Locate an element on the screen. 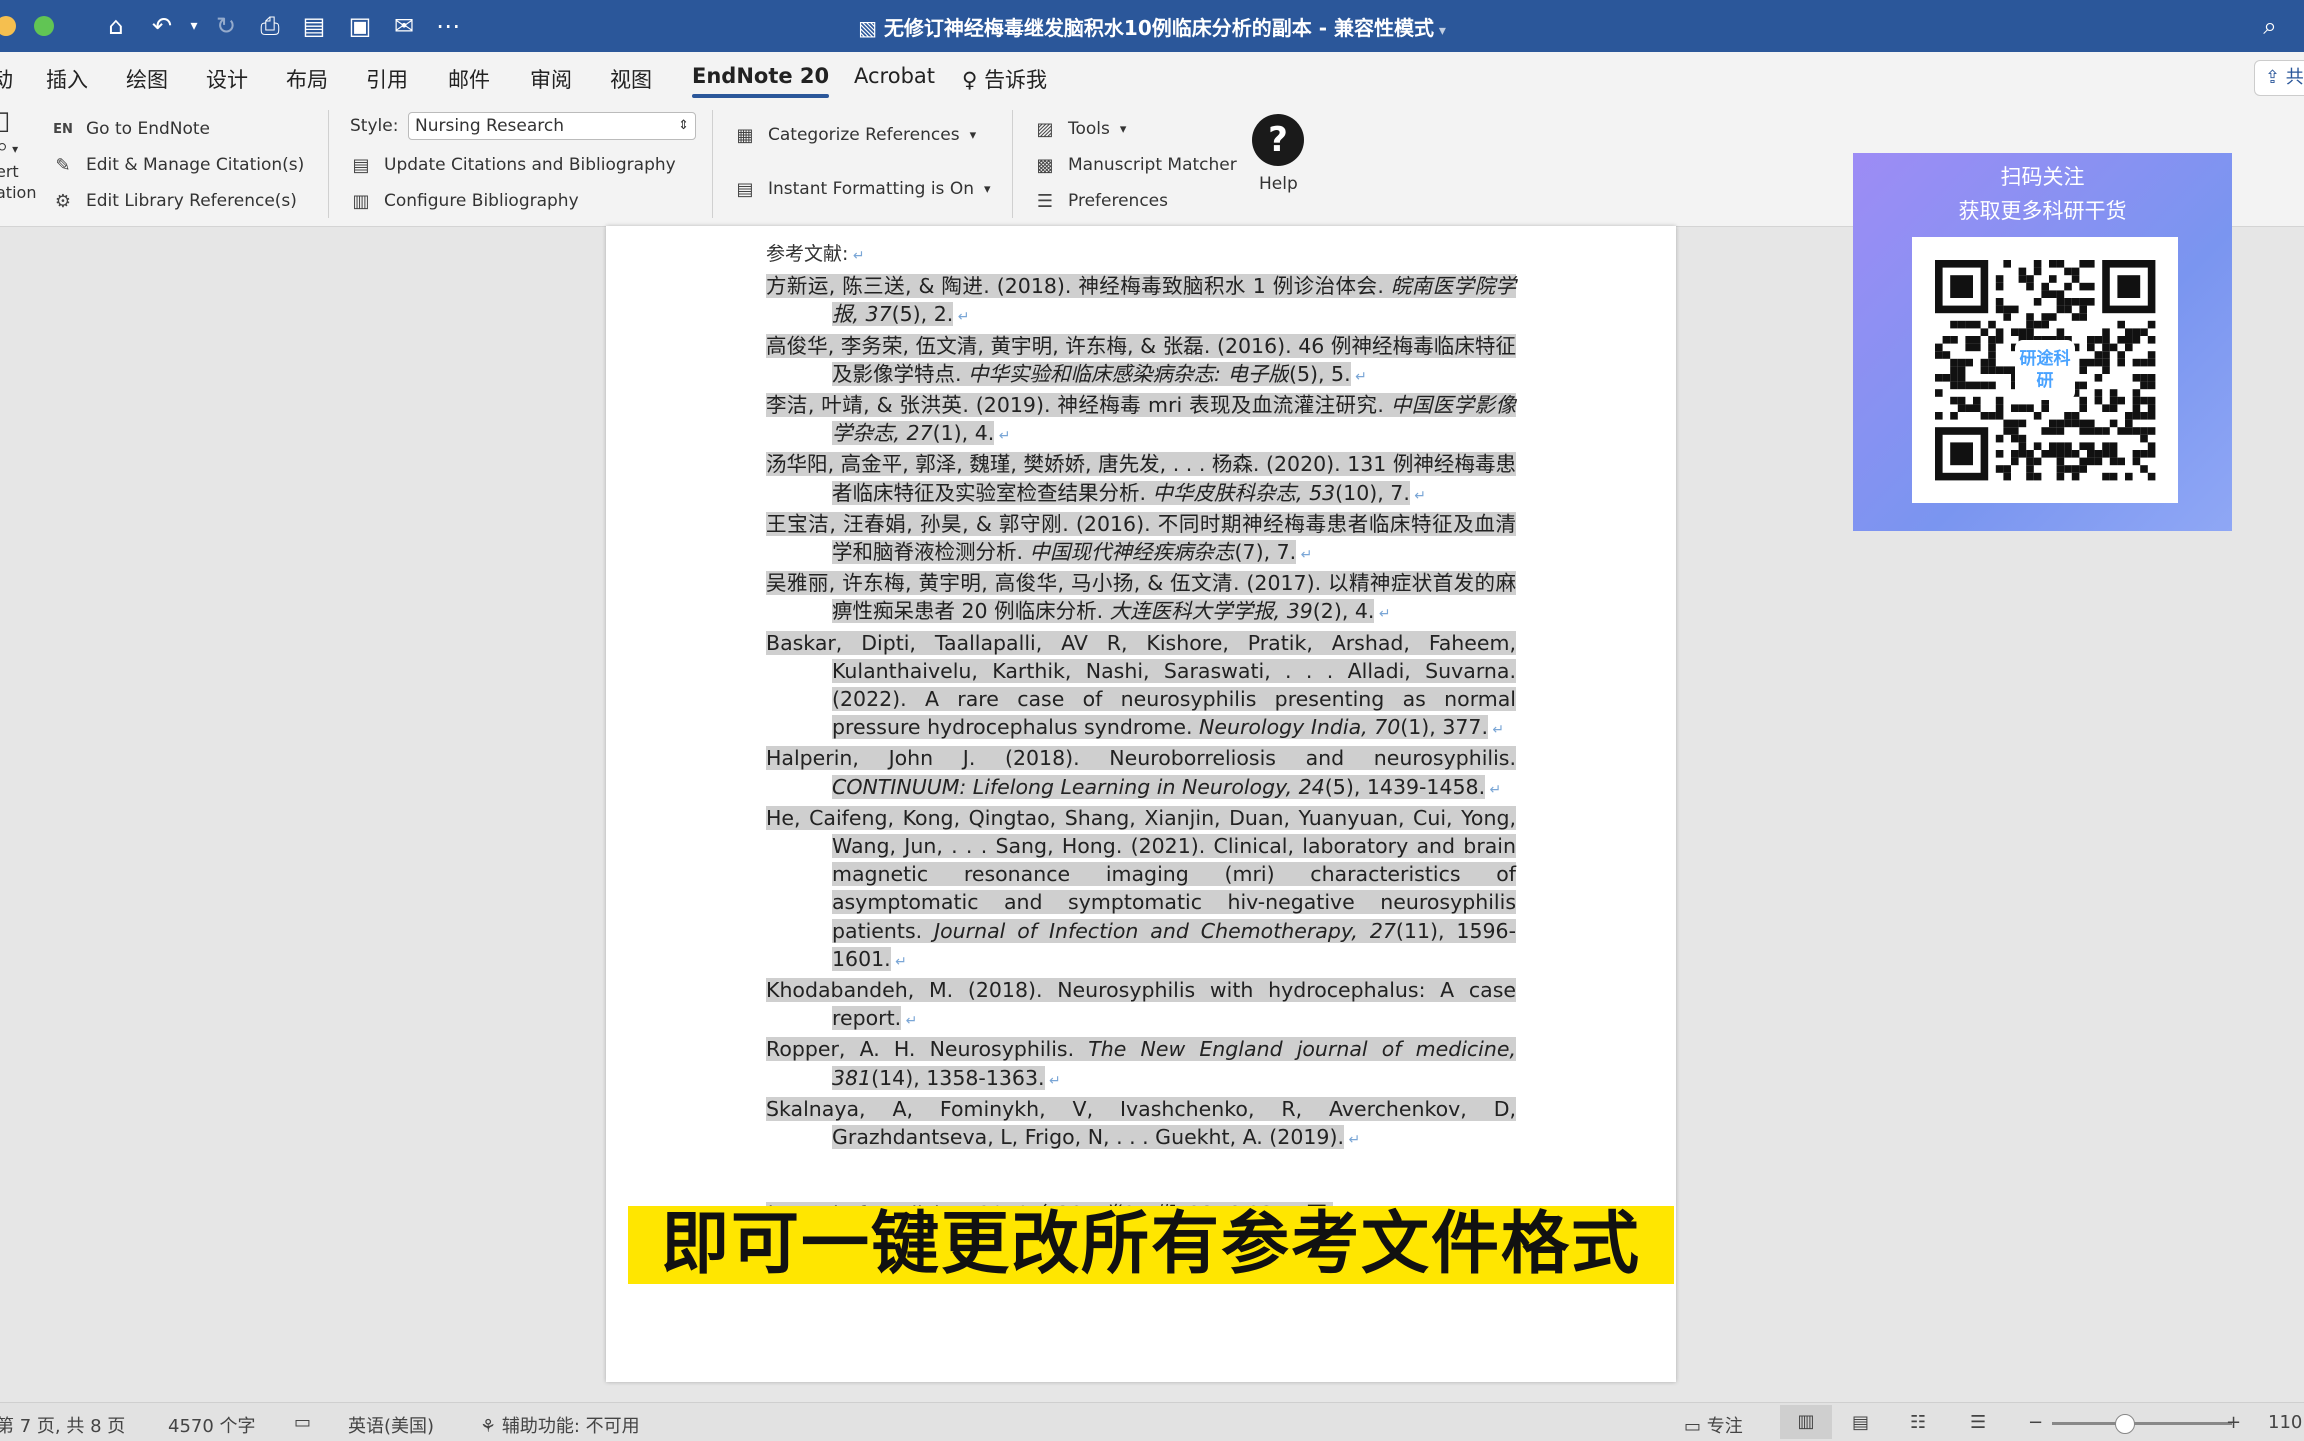 Image resolution: width=2304 pixels, height=1441 pixels. magnifier-icon: ⌕ ▾ is located at coordinates (9, 146).